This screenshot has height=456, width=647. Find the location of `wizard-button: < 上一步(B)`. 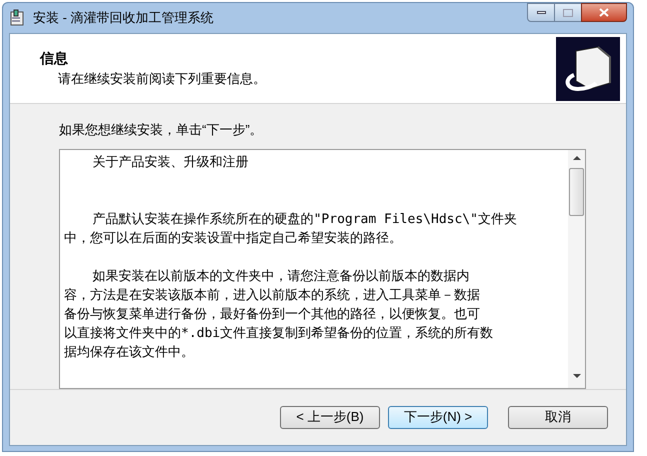

wizard-button: < 上一步(B) is located at coordinates (330, 417).